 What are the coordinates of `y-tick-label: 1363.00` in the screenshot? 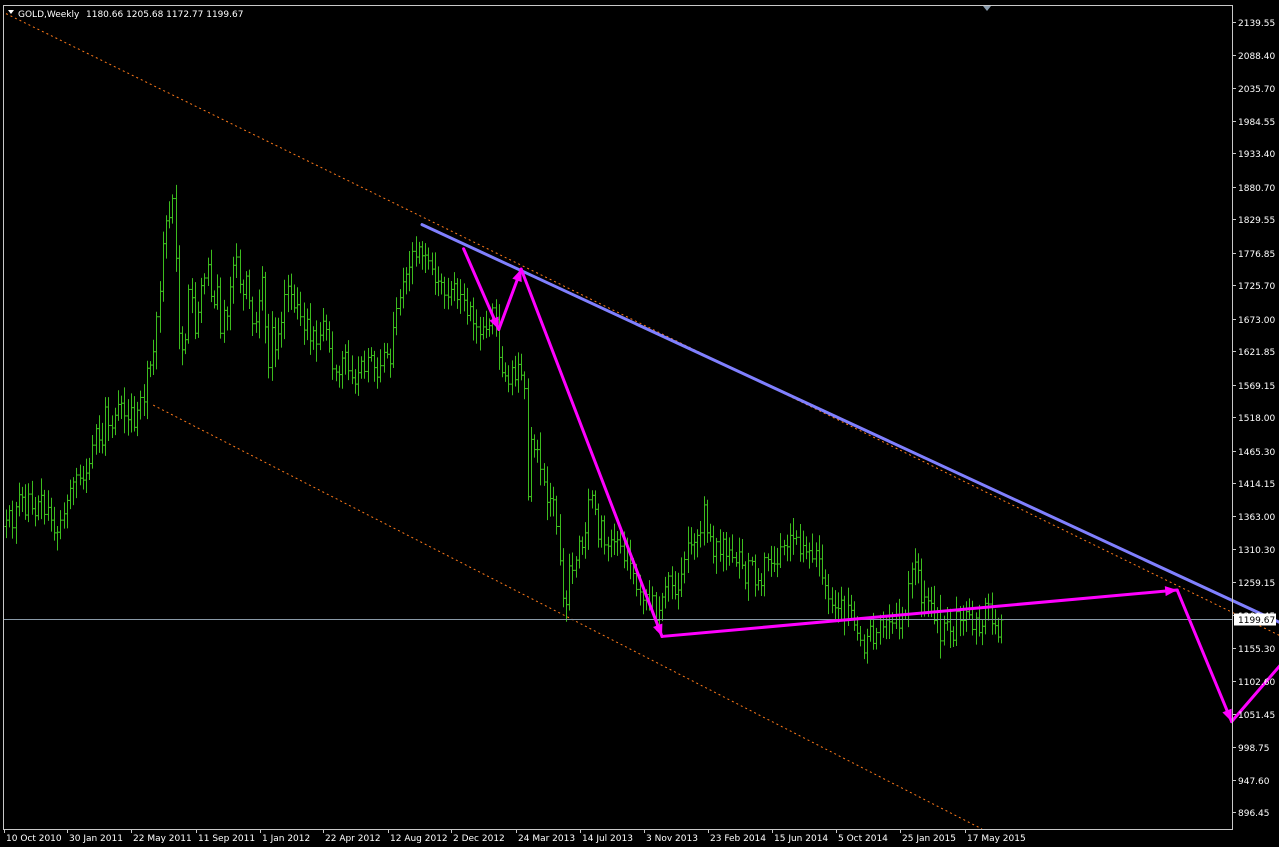 It's located at (1256, 518).